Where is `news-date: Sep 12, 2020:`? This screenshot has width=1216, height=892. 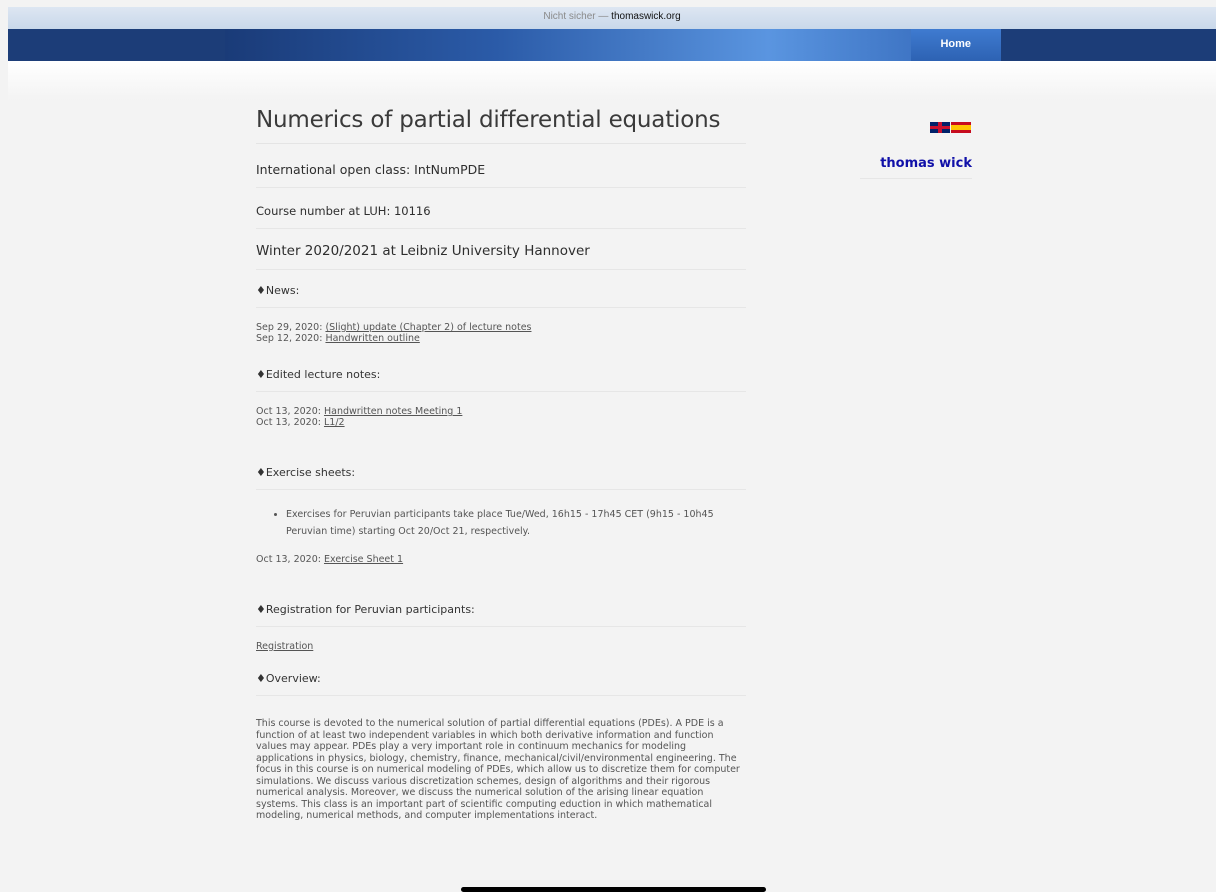 news-date: Sep 12, 2020: is located at coordinates (291, 338).